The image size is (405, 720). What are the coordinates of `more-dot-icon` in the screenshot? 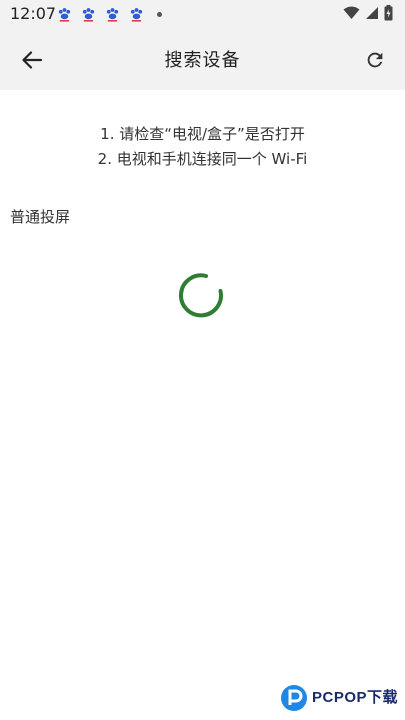 It's located at (159, 14).